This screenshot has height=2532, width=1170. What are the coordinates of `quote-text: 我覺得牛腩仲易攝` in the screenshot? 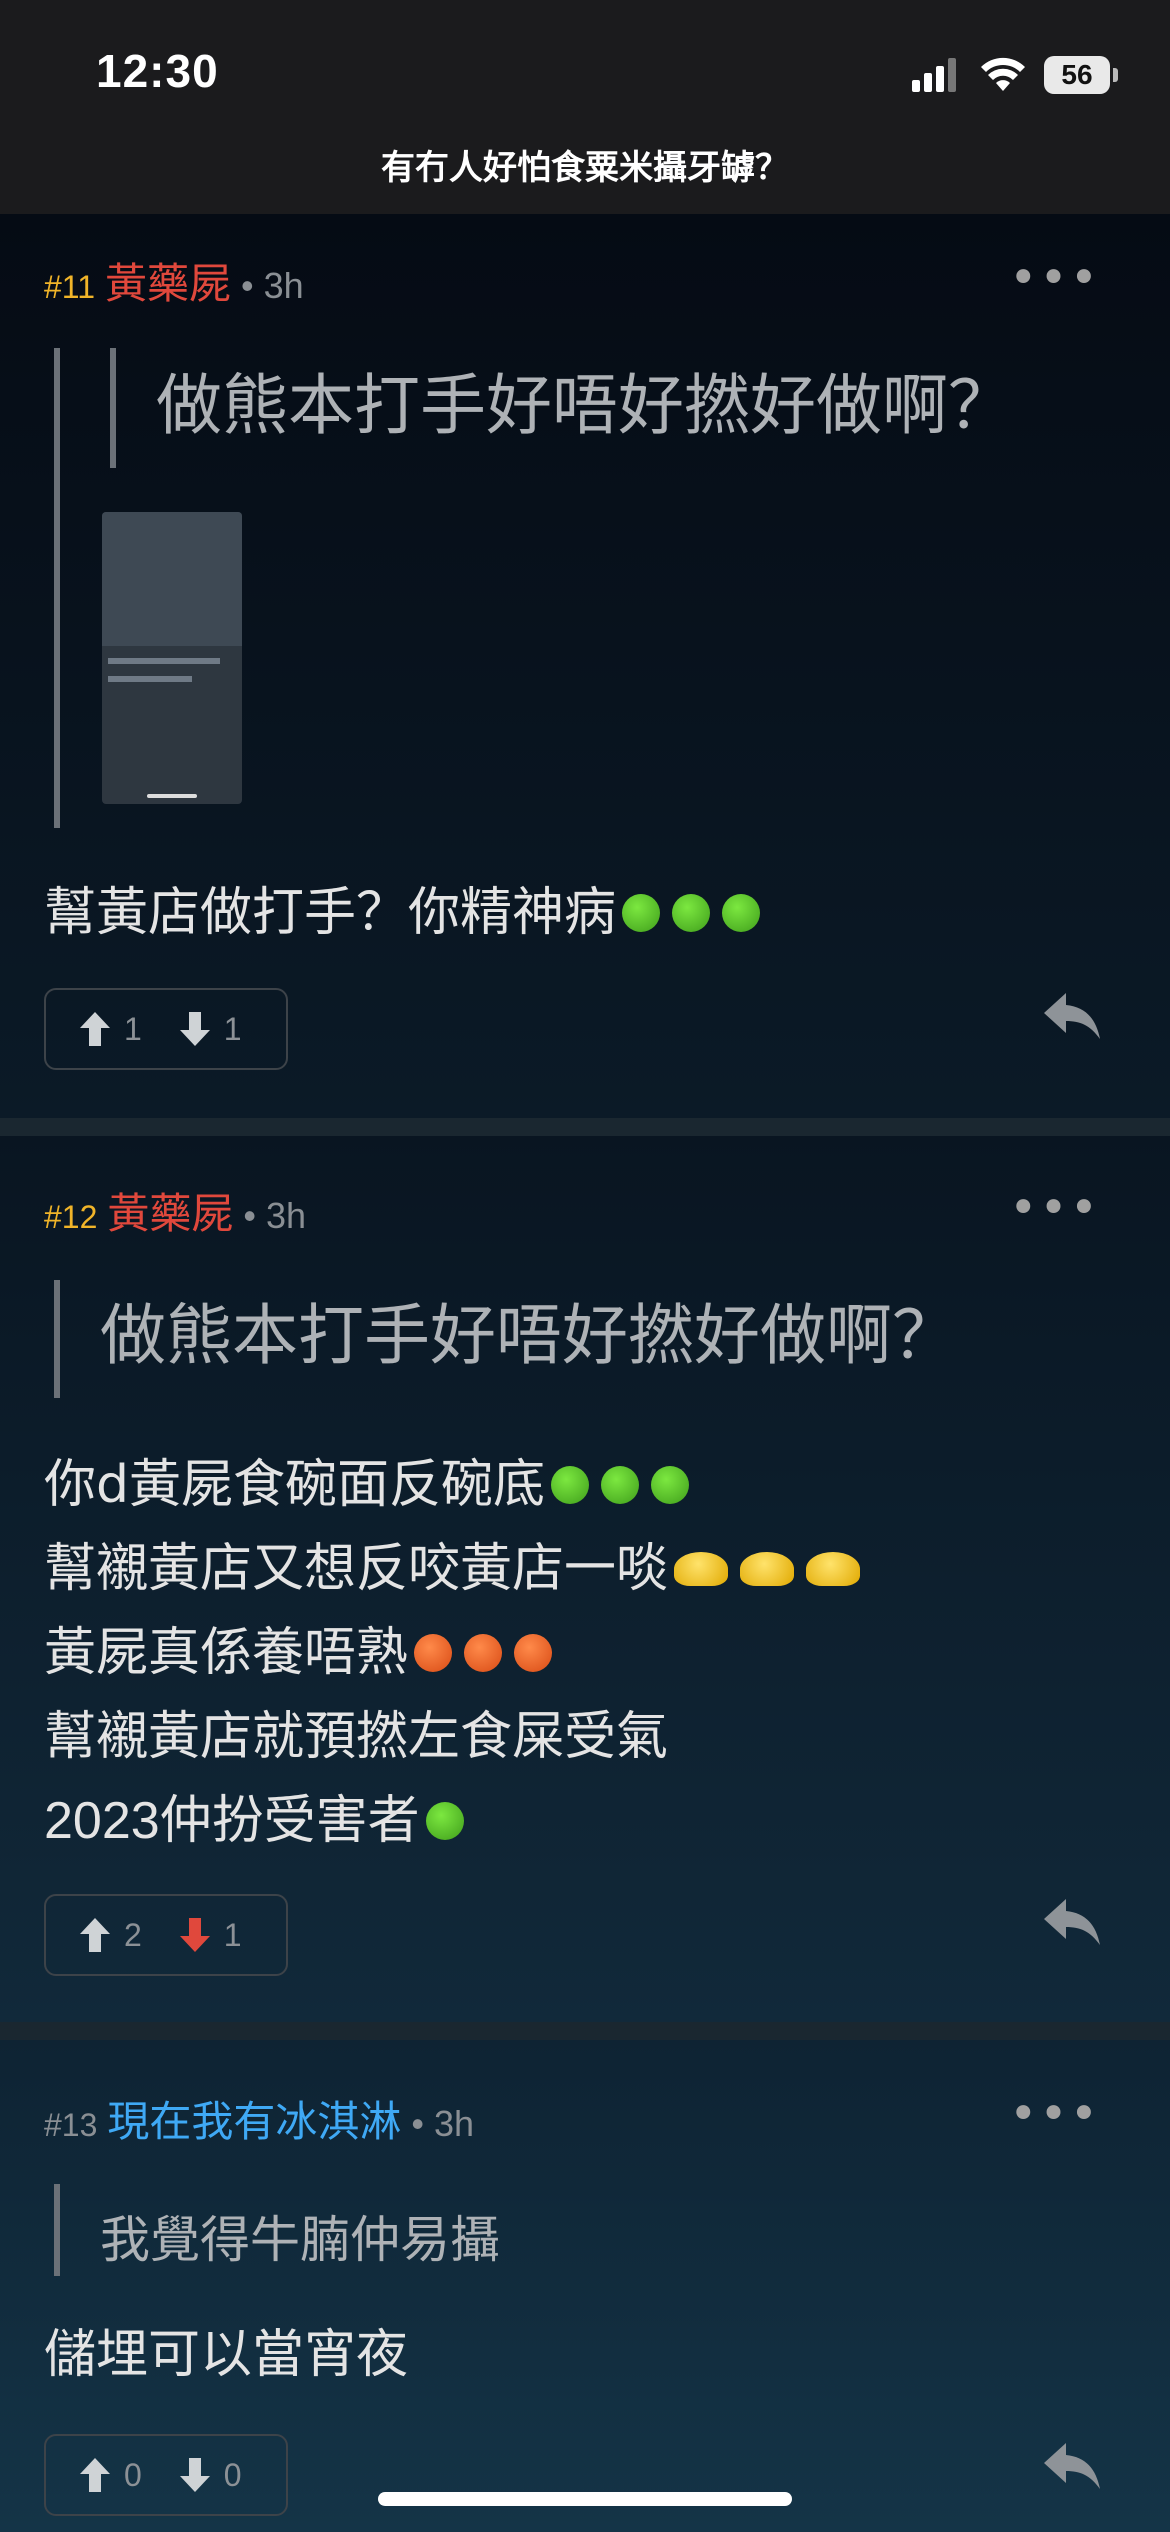 It's located at (300, 2240).